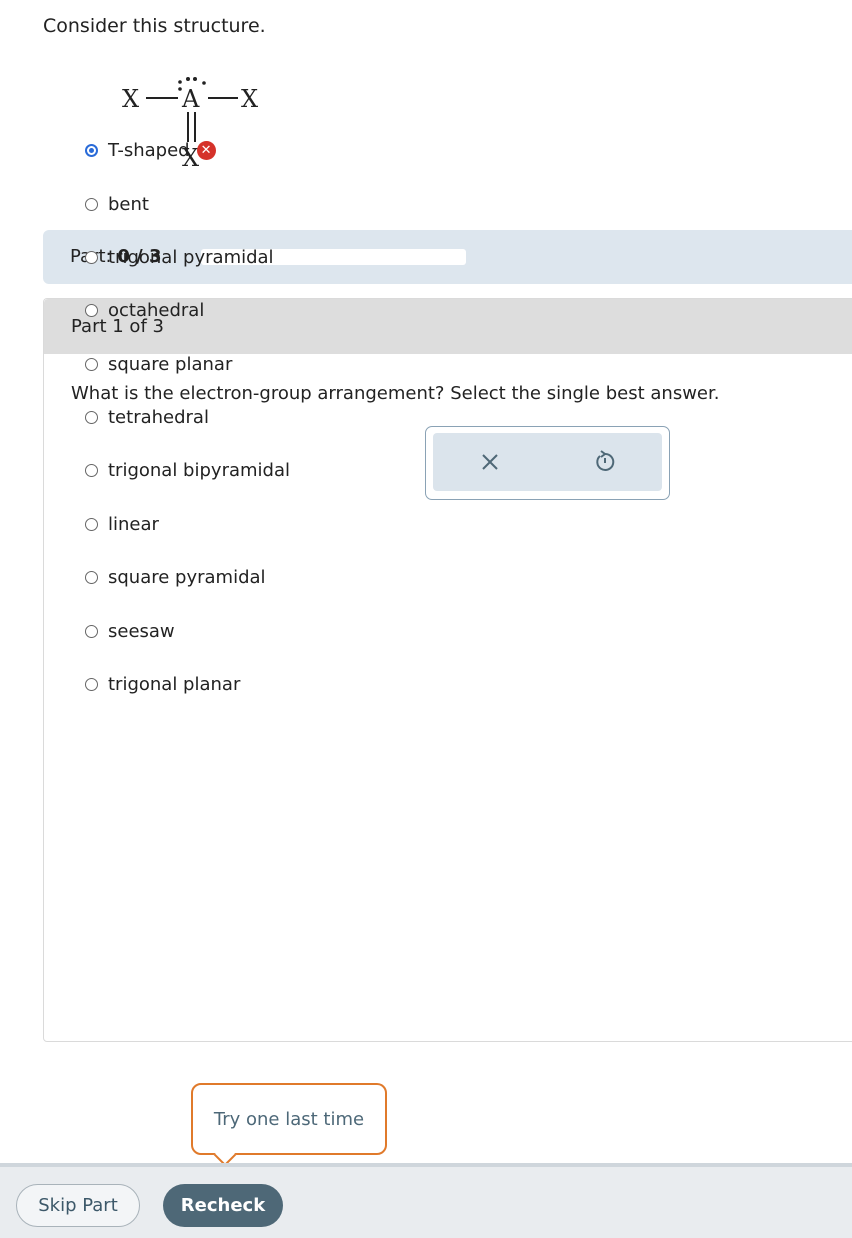 The image size is (852, 1238). I want to click on atom-left: X, so click(130, 99).